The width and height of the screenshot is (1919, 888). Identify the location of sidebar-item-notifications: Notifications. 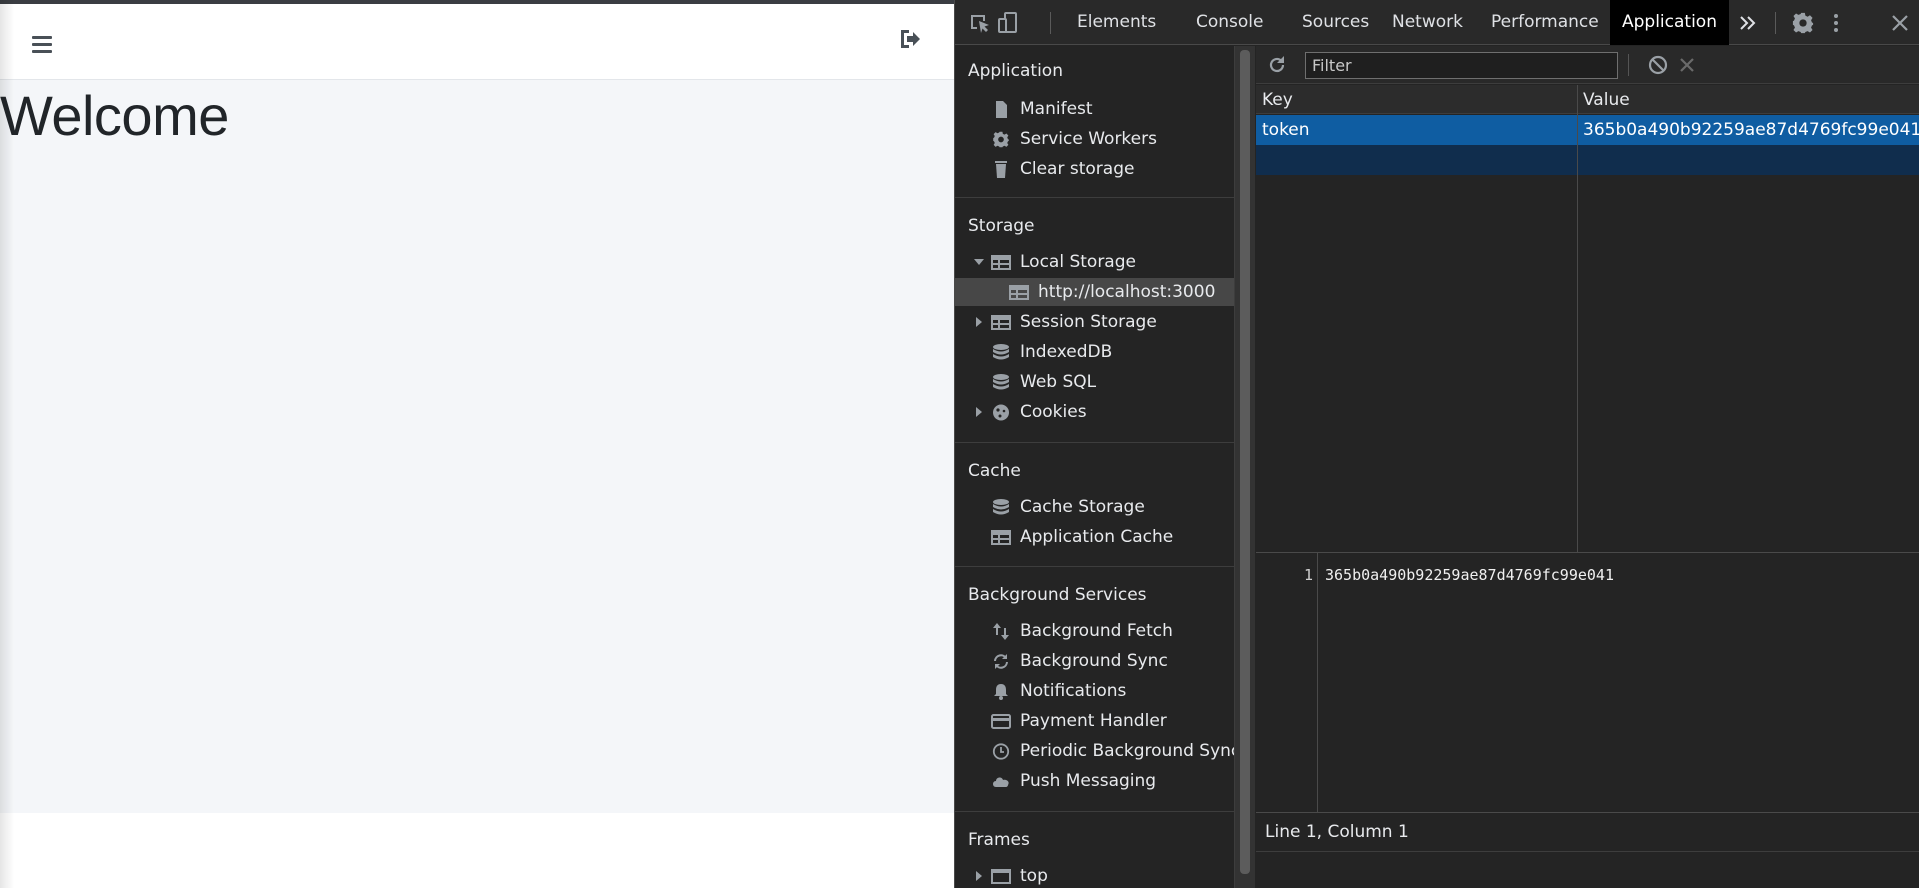
(1094, 691).